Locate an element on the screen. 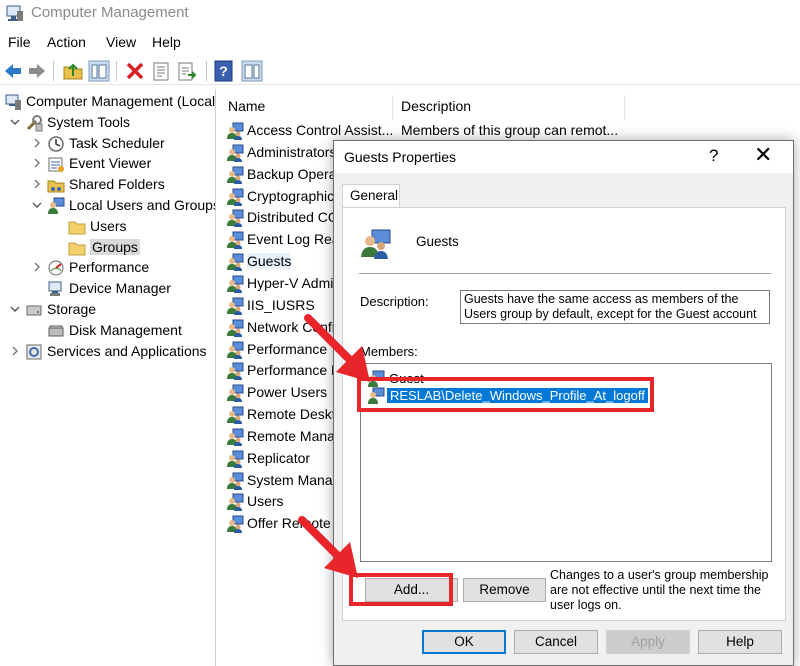 The width and height of the screenshot is (800, 666). help-button: Help is located at coordinates (740, 642).